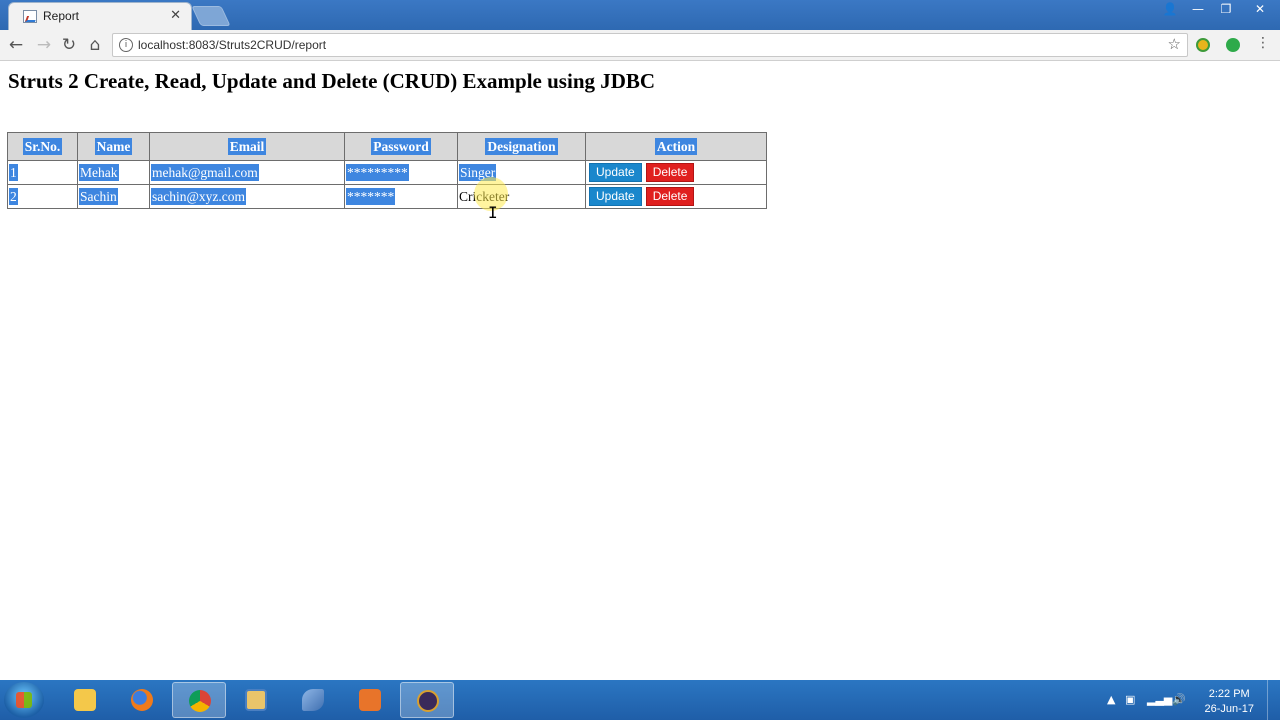 The image size is (1280, 720). I want to click on window-controls: 👤 — ❐ ✕, so click(1218, 10).